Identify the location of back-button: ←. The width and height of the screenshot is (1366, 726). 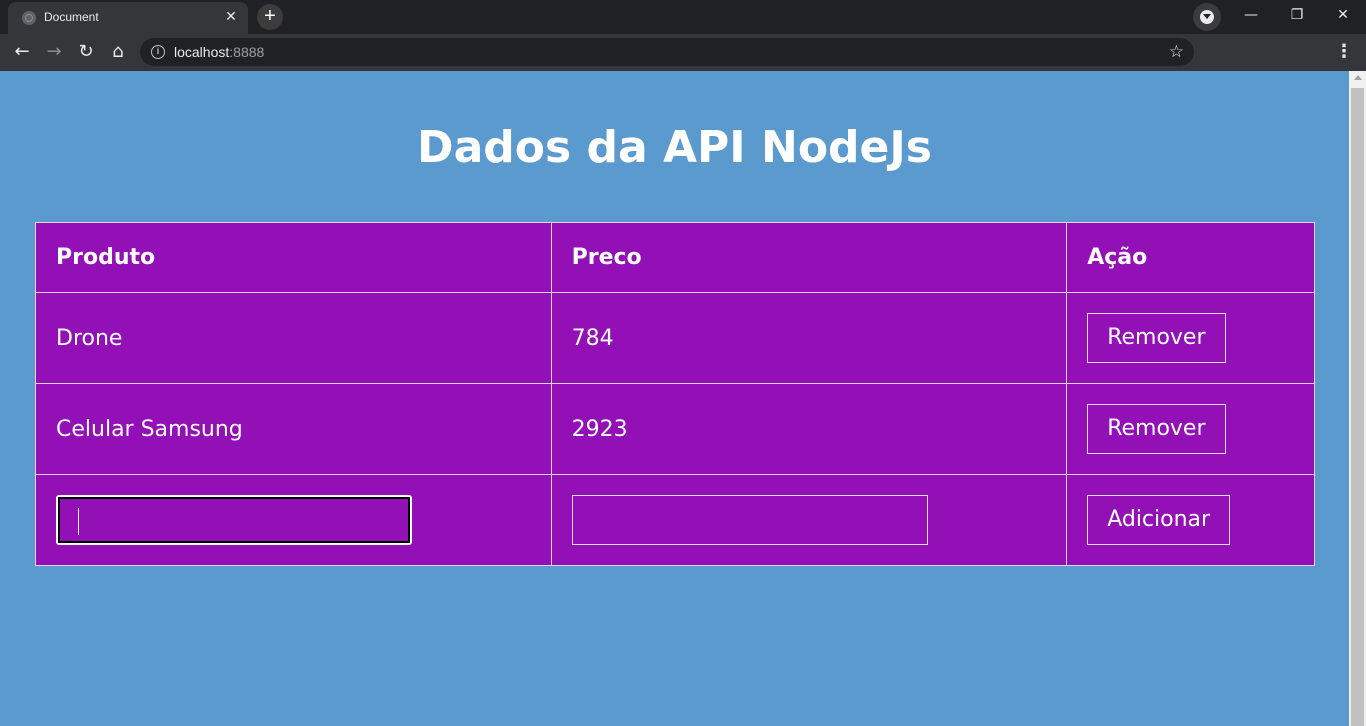
(22, 52).